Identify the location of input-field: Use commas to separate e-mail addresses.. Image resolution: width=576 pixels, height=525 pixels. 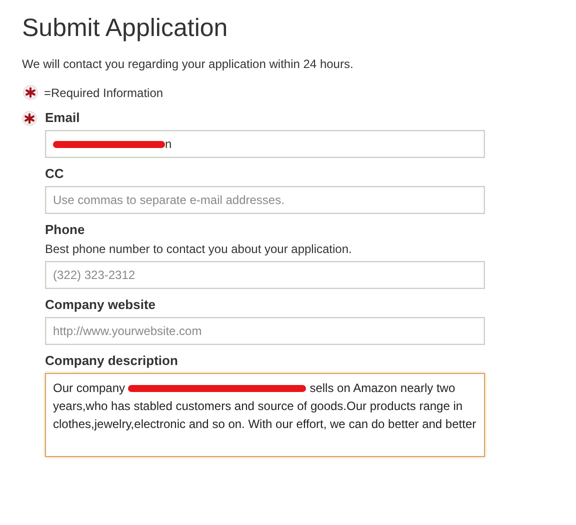
(265, 200).